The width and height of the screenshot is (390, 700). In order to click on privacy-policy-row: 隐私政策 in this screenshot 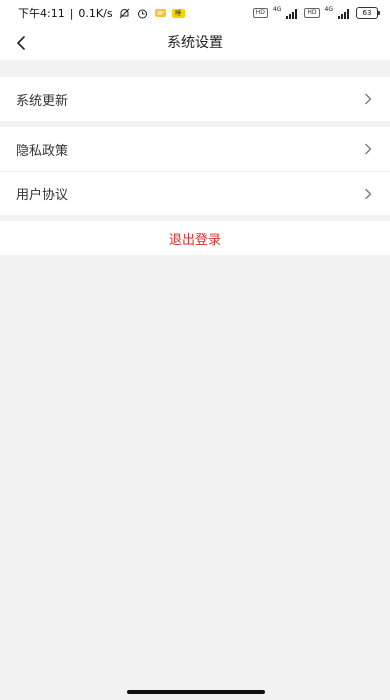, I will do `click(195, 149)`.